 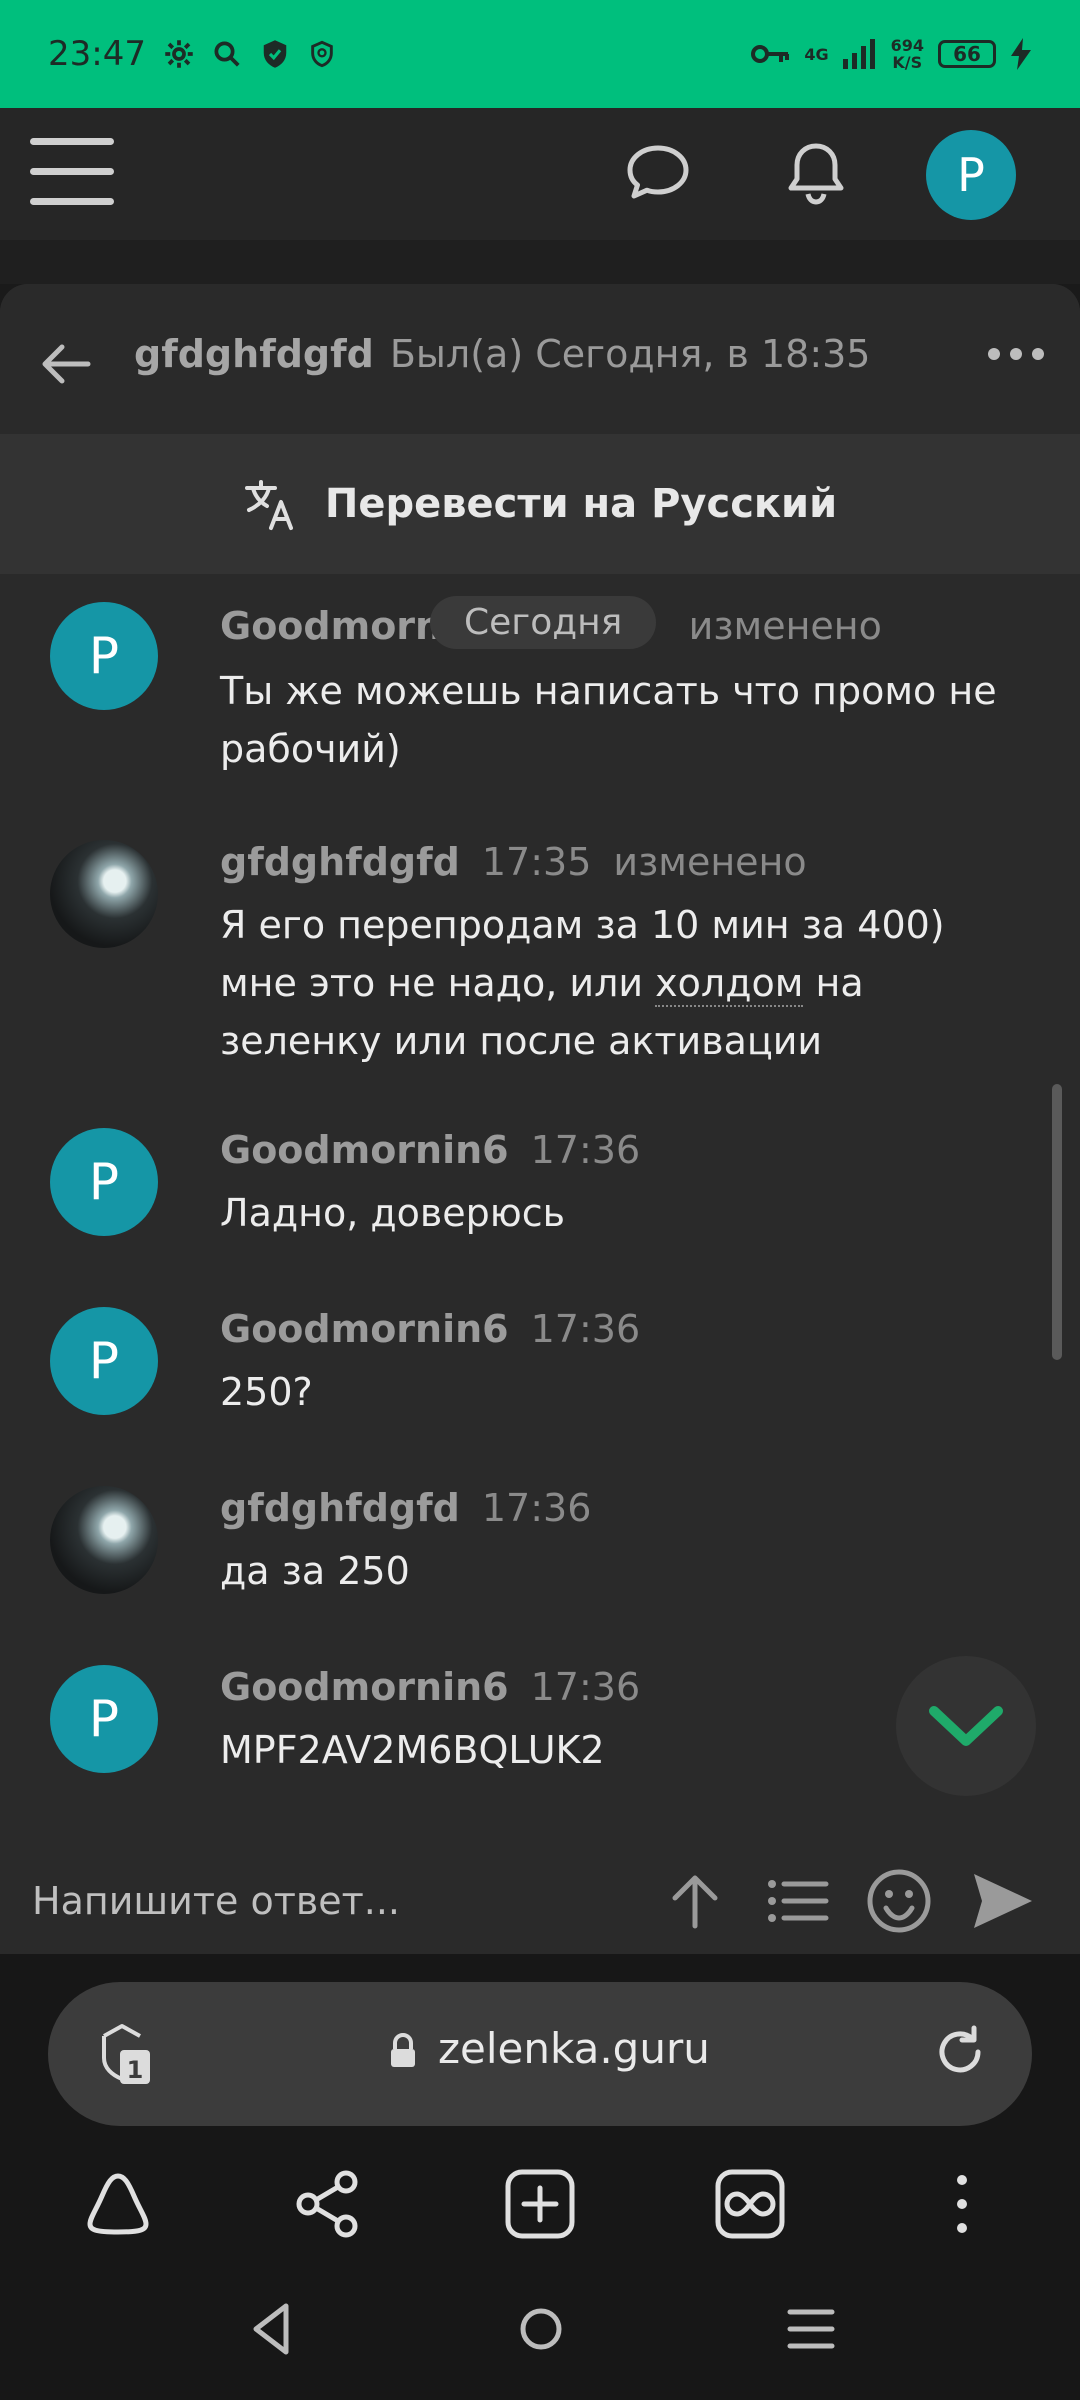 What do you see at coordinates (266, 1392) in the screenshot?
I see `message-text: 250?` at bounding box center [266, 1392].